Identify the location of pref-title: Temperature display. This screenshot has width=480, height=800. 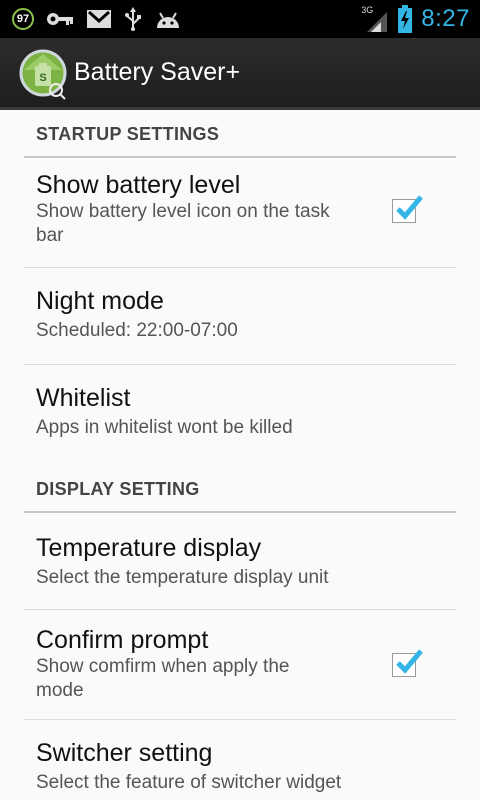
(149, 548).